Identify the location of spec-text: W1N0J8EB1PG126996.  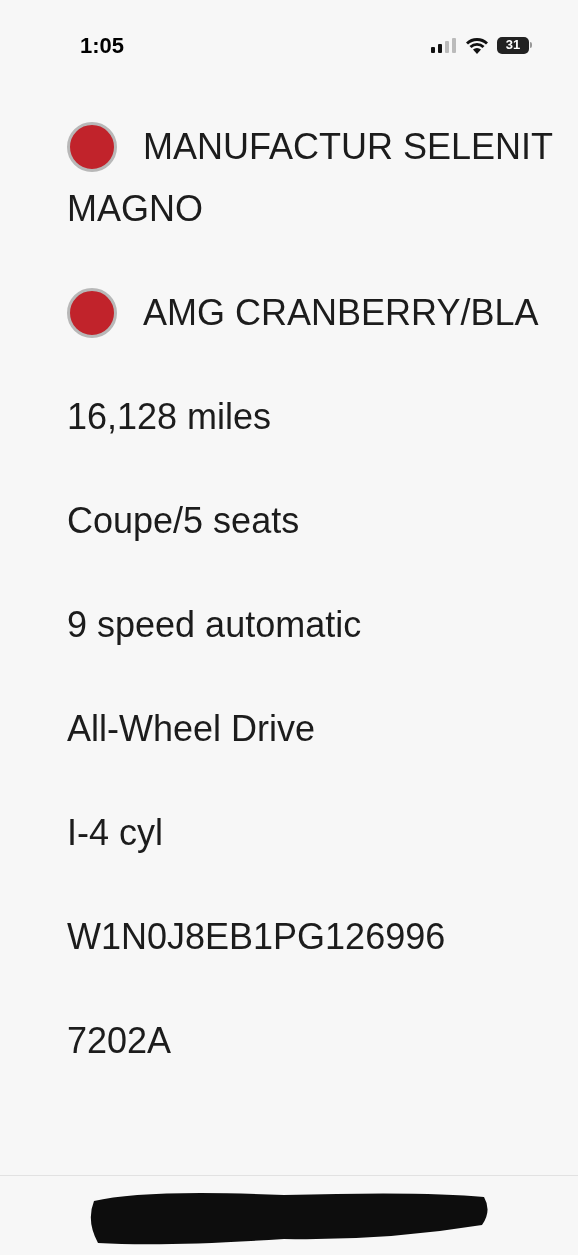
(257, 937).